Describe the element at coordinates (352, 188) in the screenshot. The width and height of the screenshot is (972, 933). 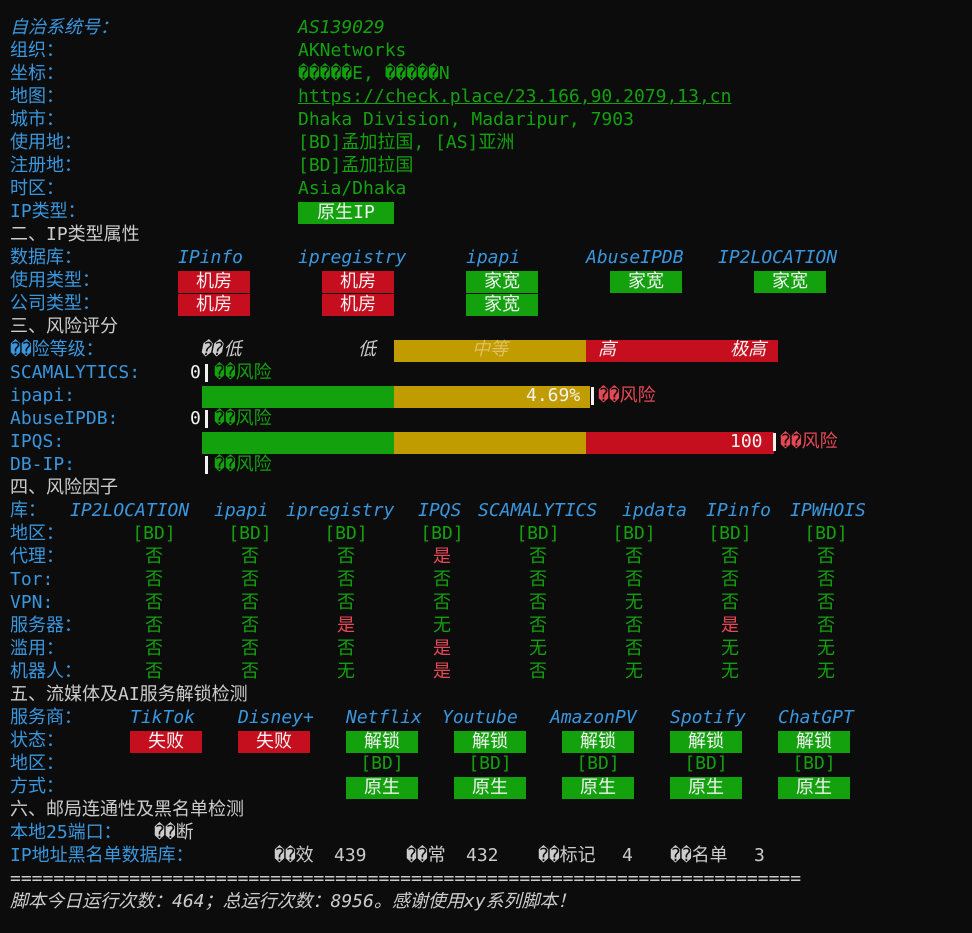
I see `timezone-value: Asia/Dhaka` at that location.